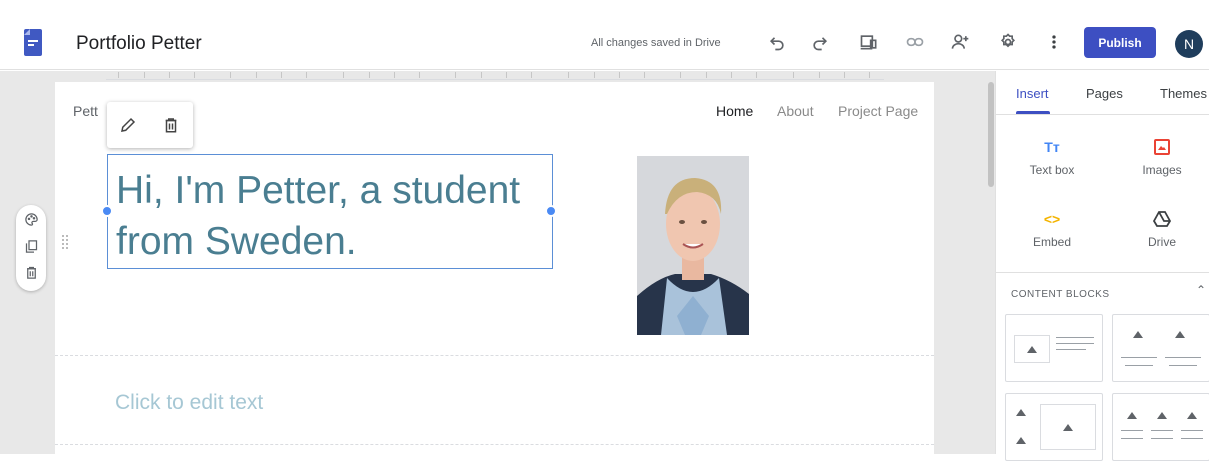  Describe the element at coordinates (693, 245) in the screenshot. I see `profile-photo` at that location.